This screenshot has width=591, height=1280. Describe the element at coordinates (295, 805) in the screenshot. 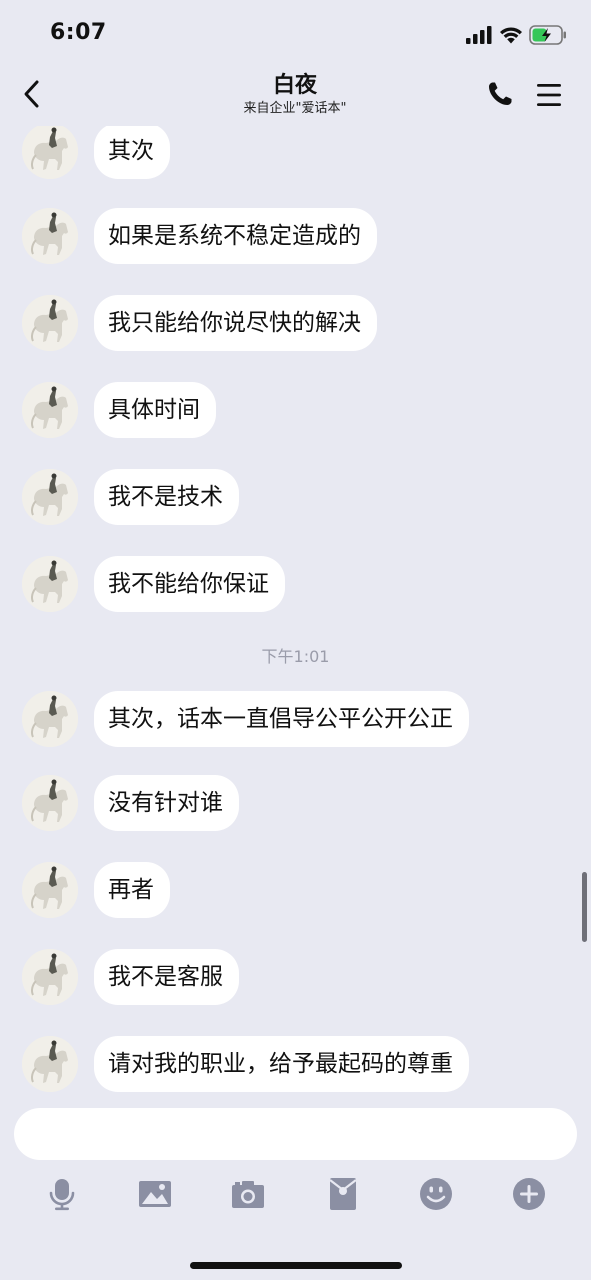

I see `message-row: 没有针对谁` at that location.